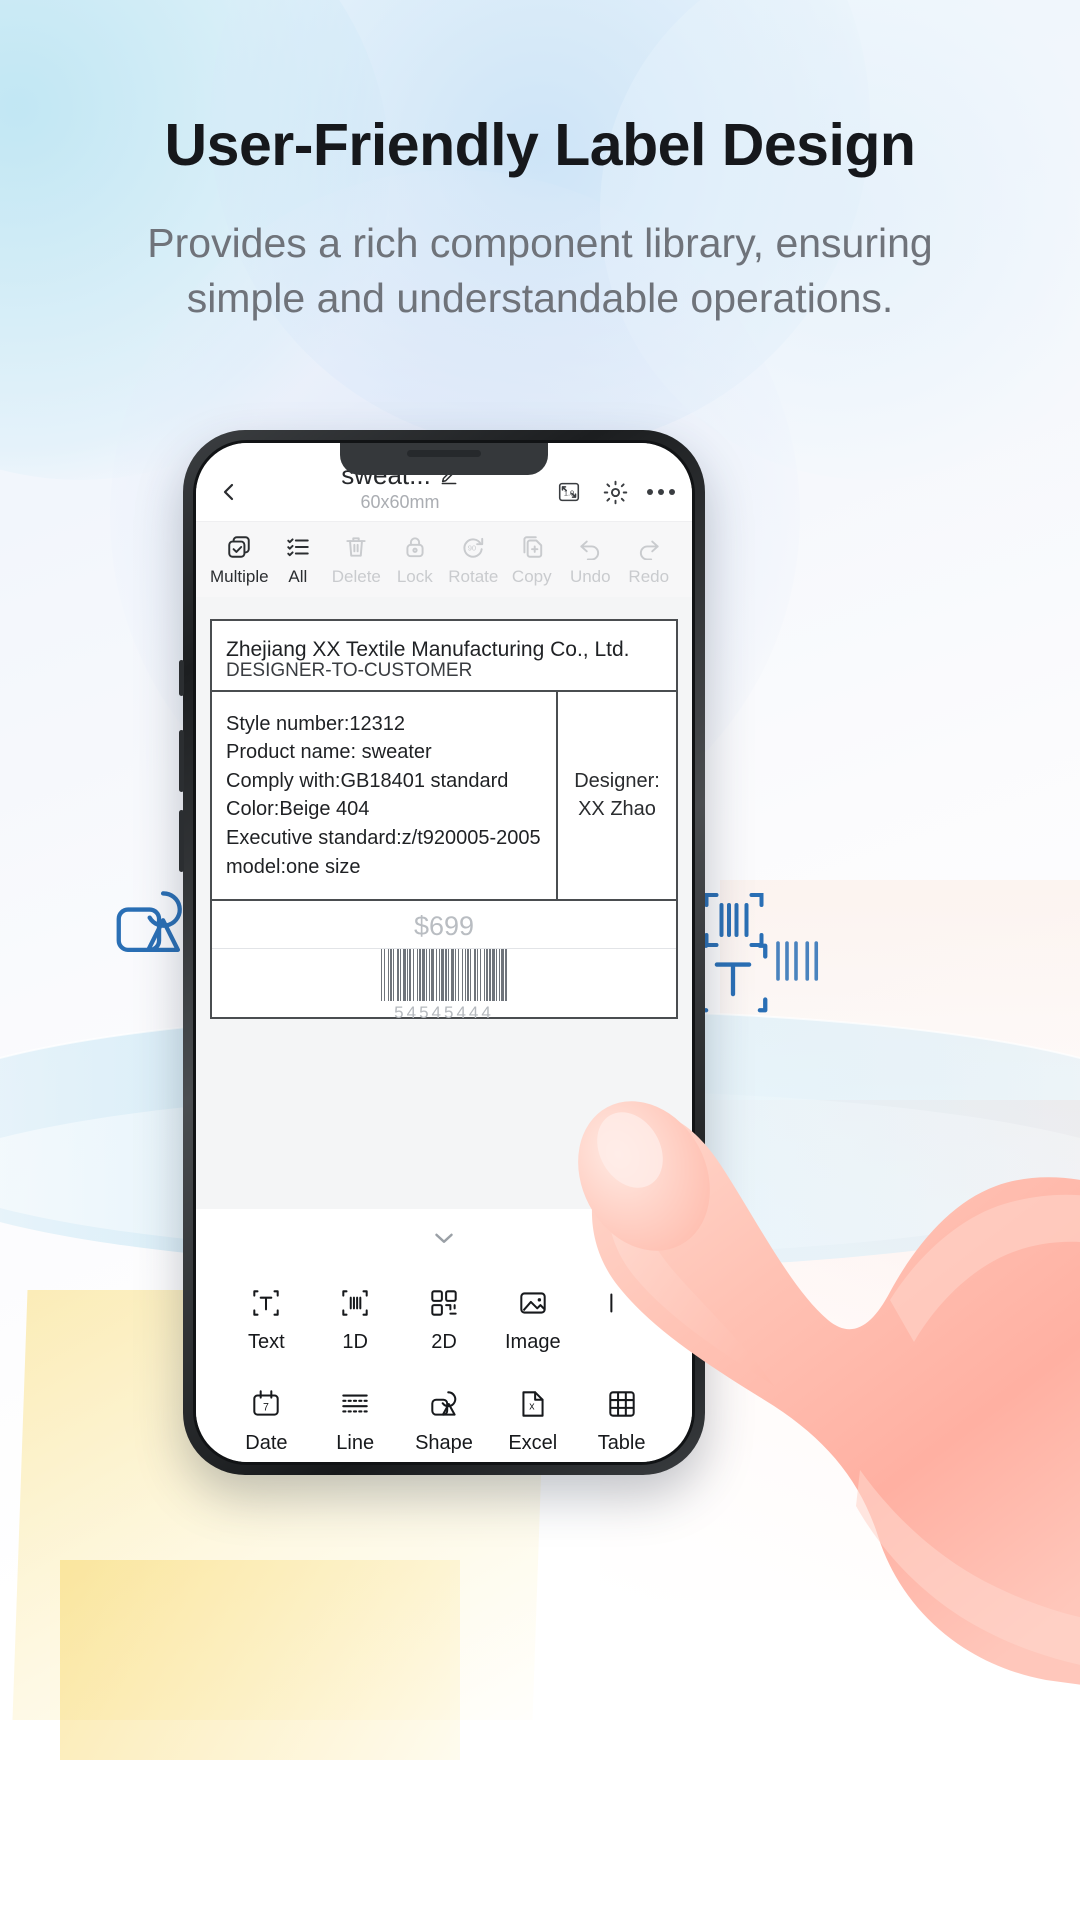 Image resolution: width=1080 pixels, height=1920 pixels. I want to click on toolbar-label: Undo, so click(590, 576).